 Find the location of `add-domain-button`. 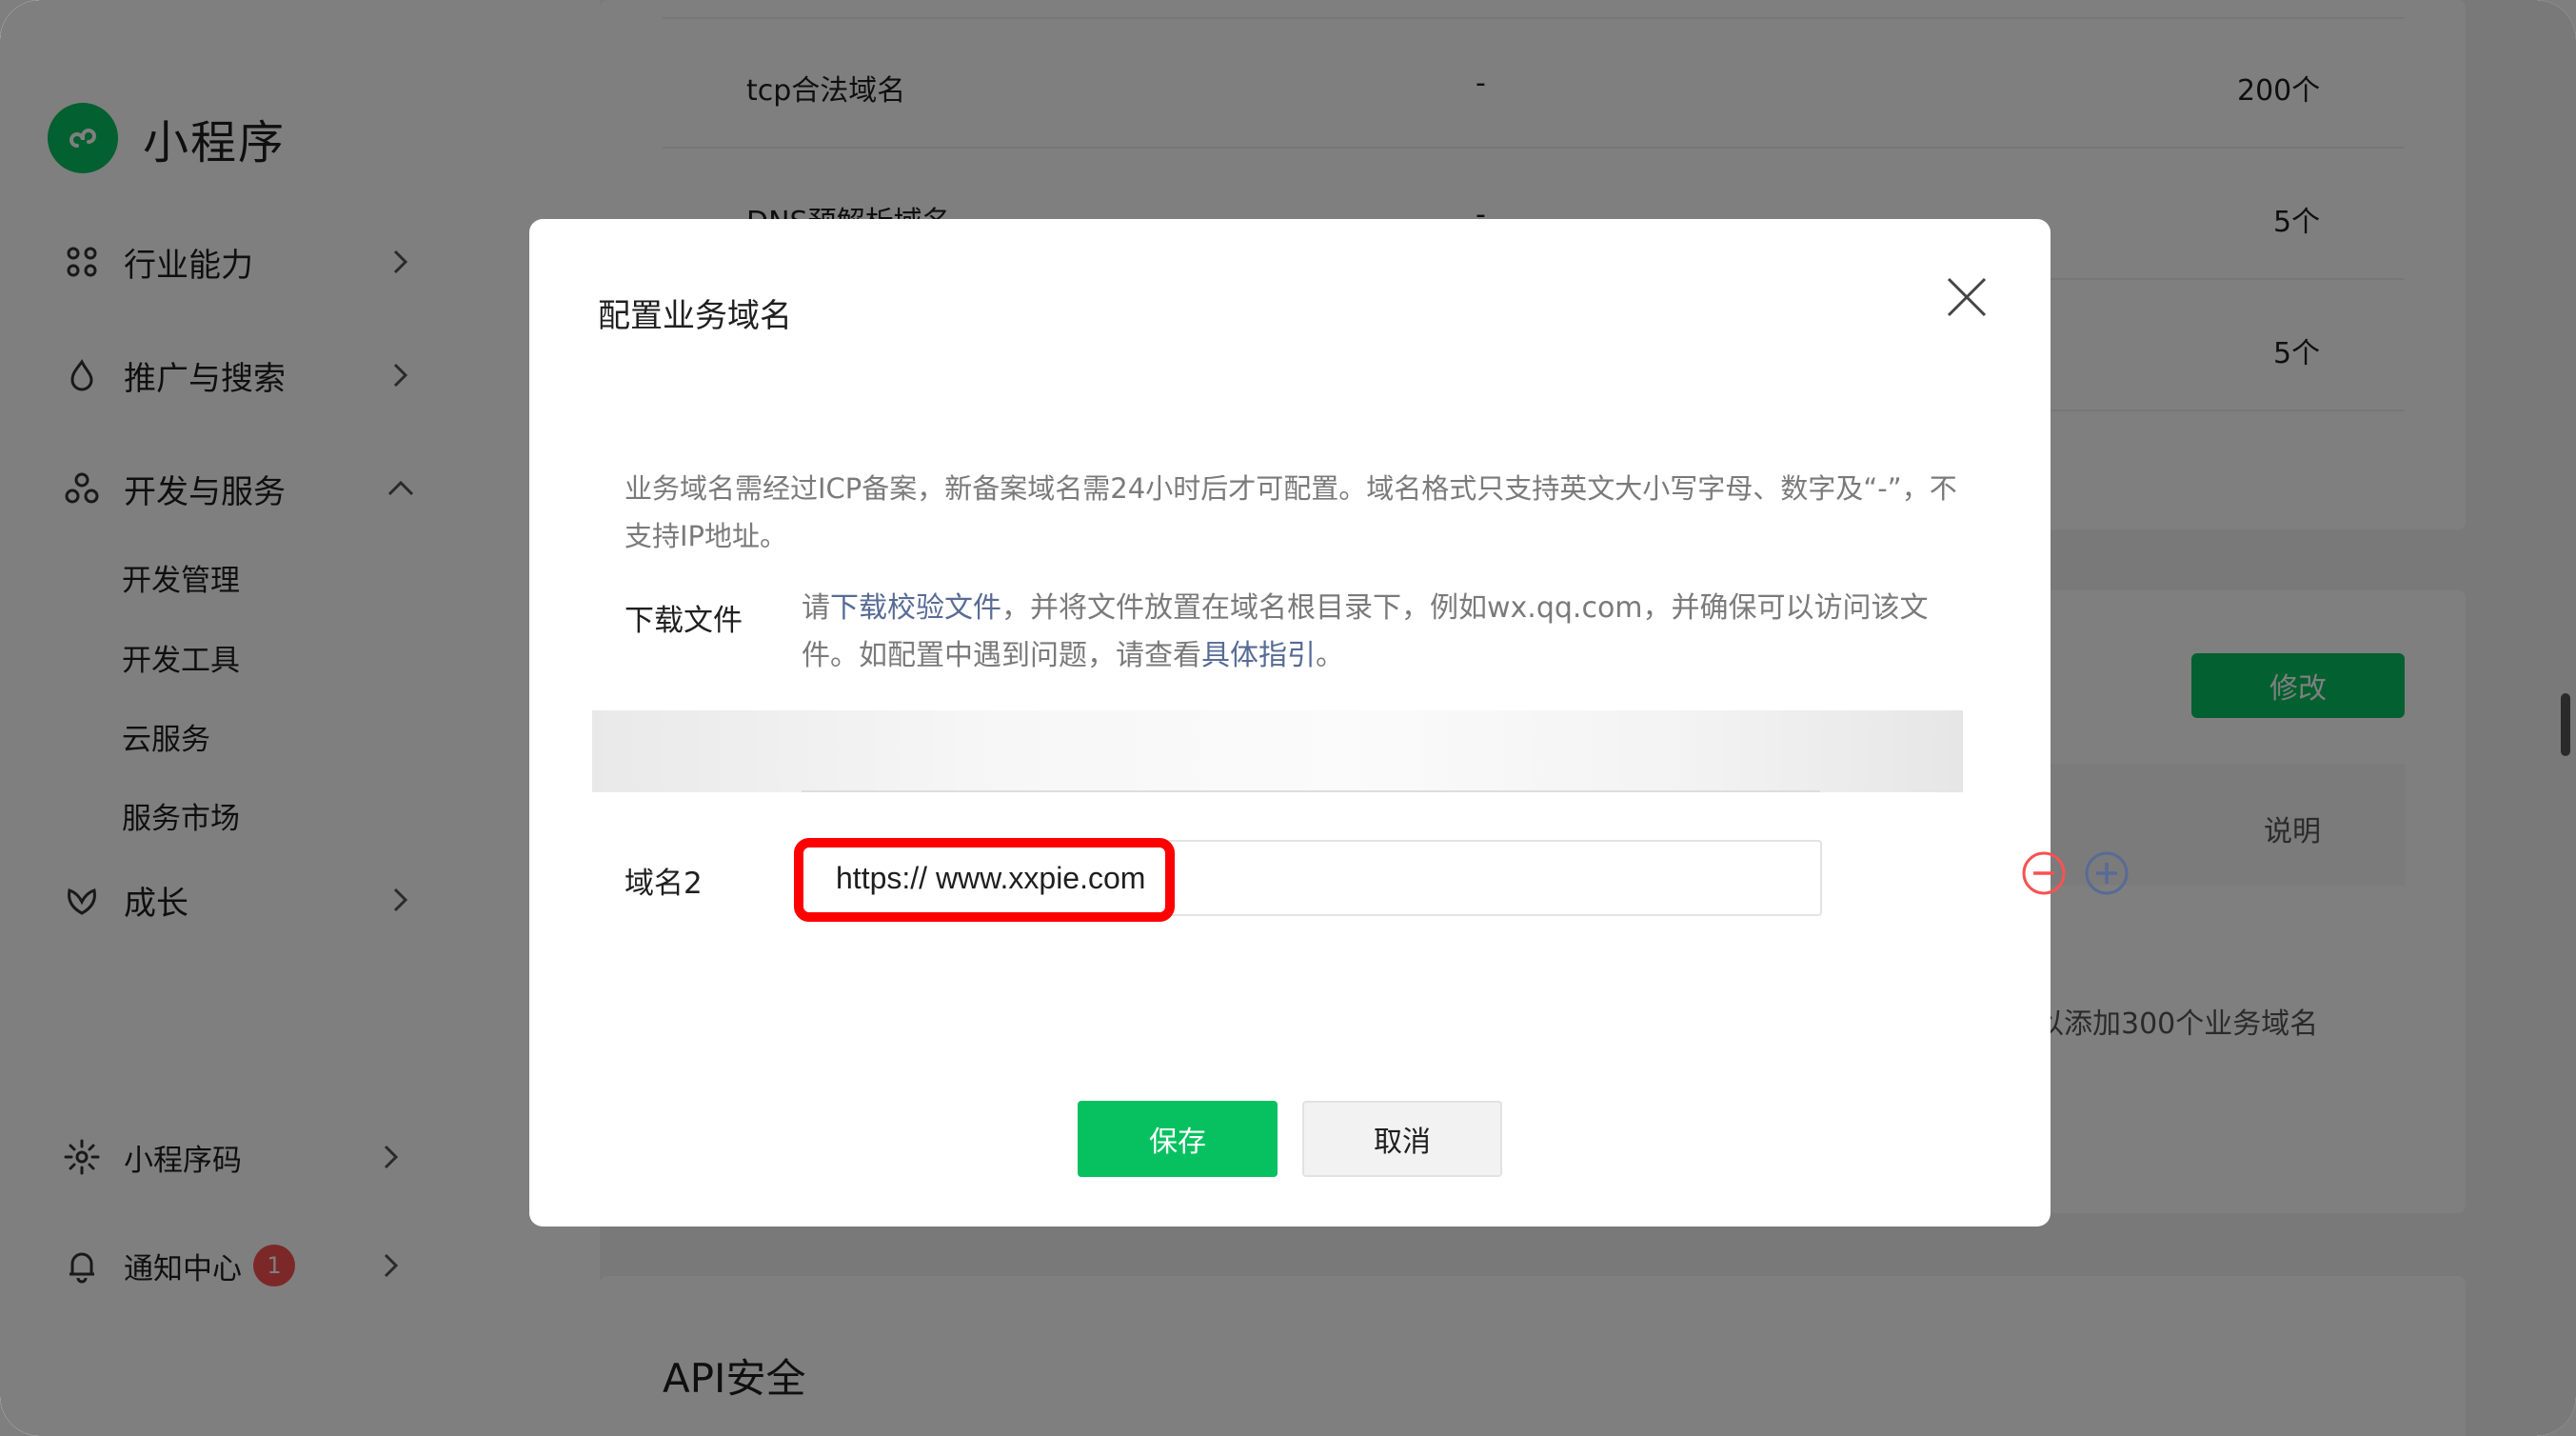

add-domain-button is located at coordinates (2106, 873).